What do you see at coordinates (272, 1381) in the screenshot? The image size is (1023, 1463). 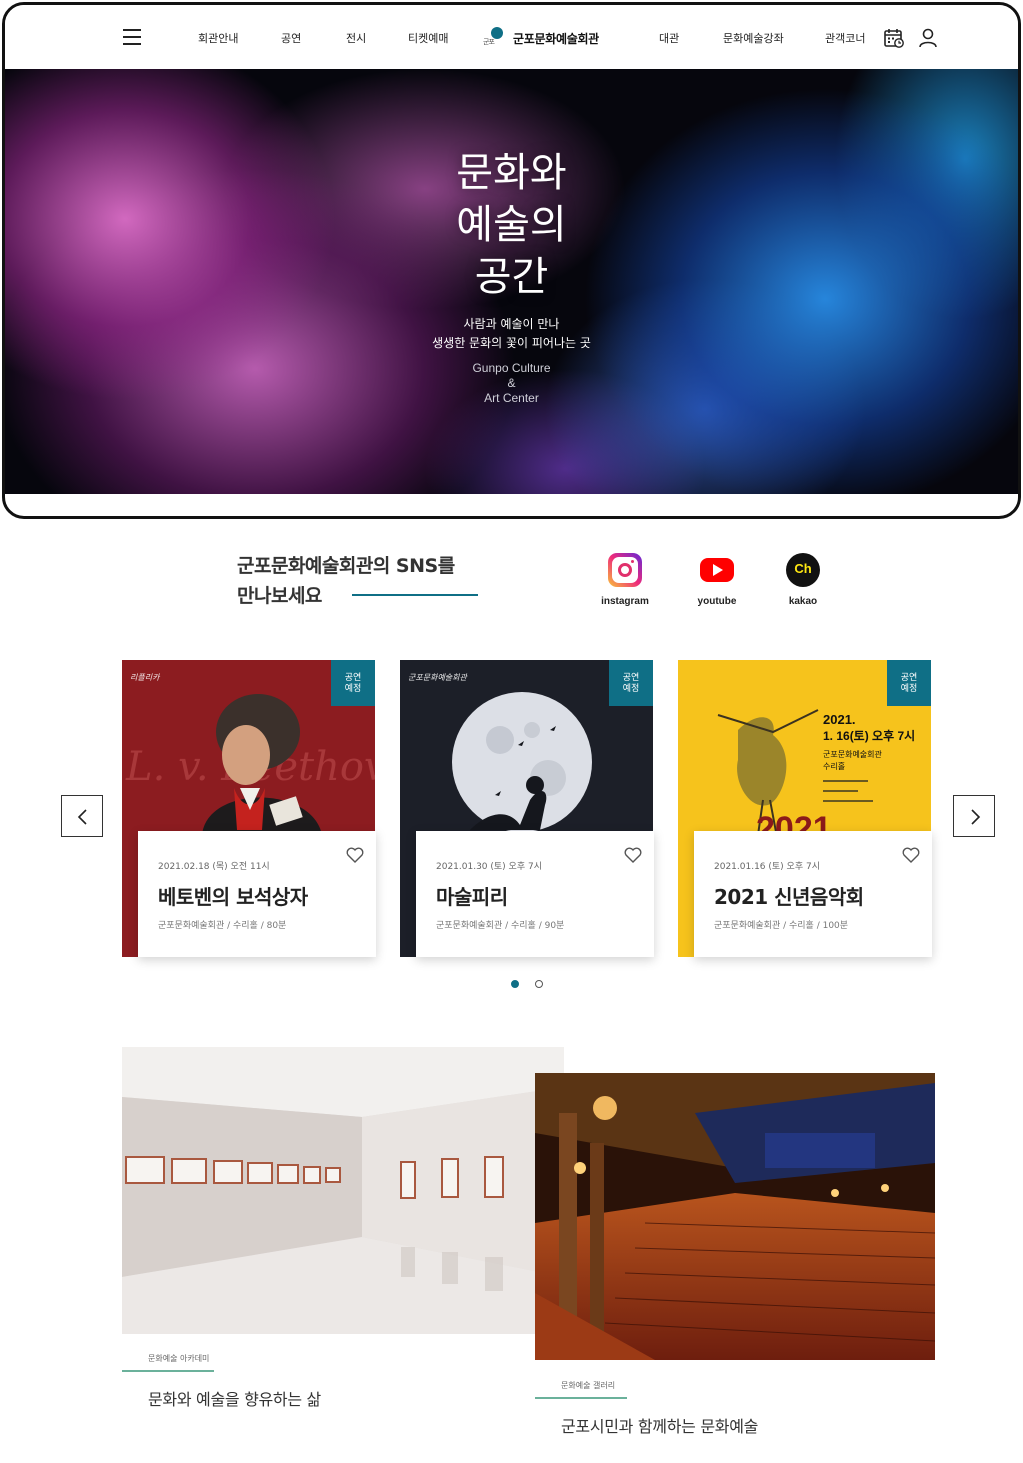 I see `academy-caption: 문화예술 아카데미 문화와 예술을 향유하는 삶` at bounding box center [272, 1381].